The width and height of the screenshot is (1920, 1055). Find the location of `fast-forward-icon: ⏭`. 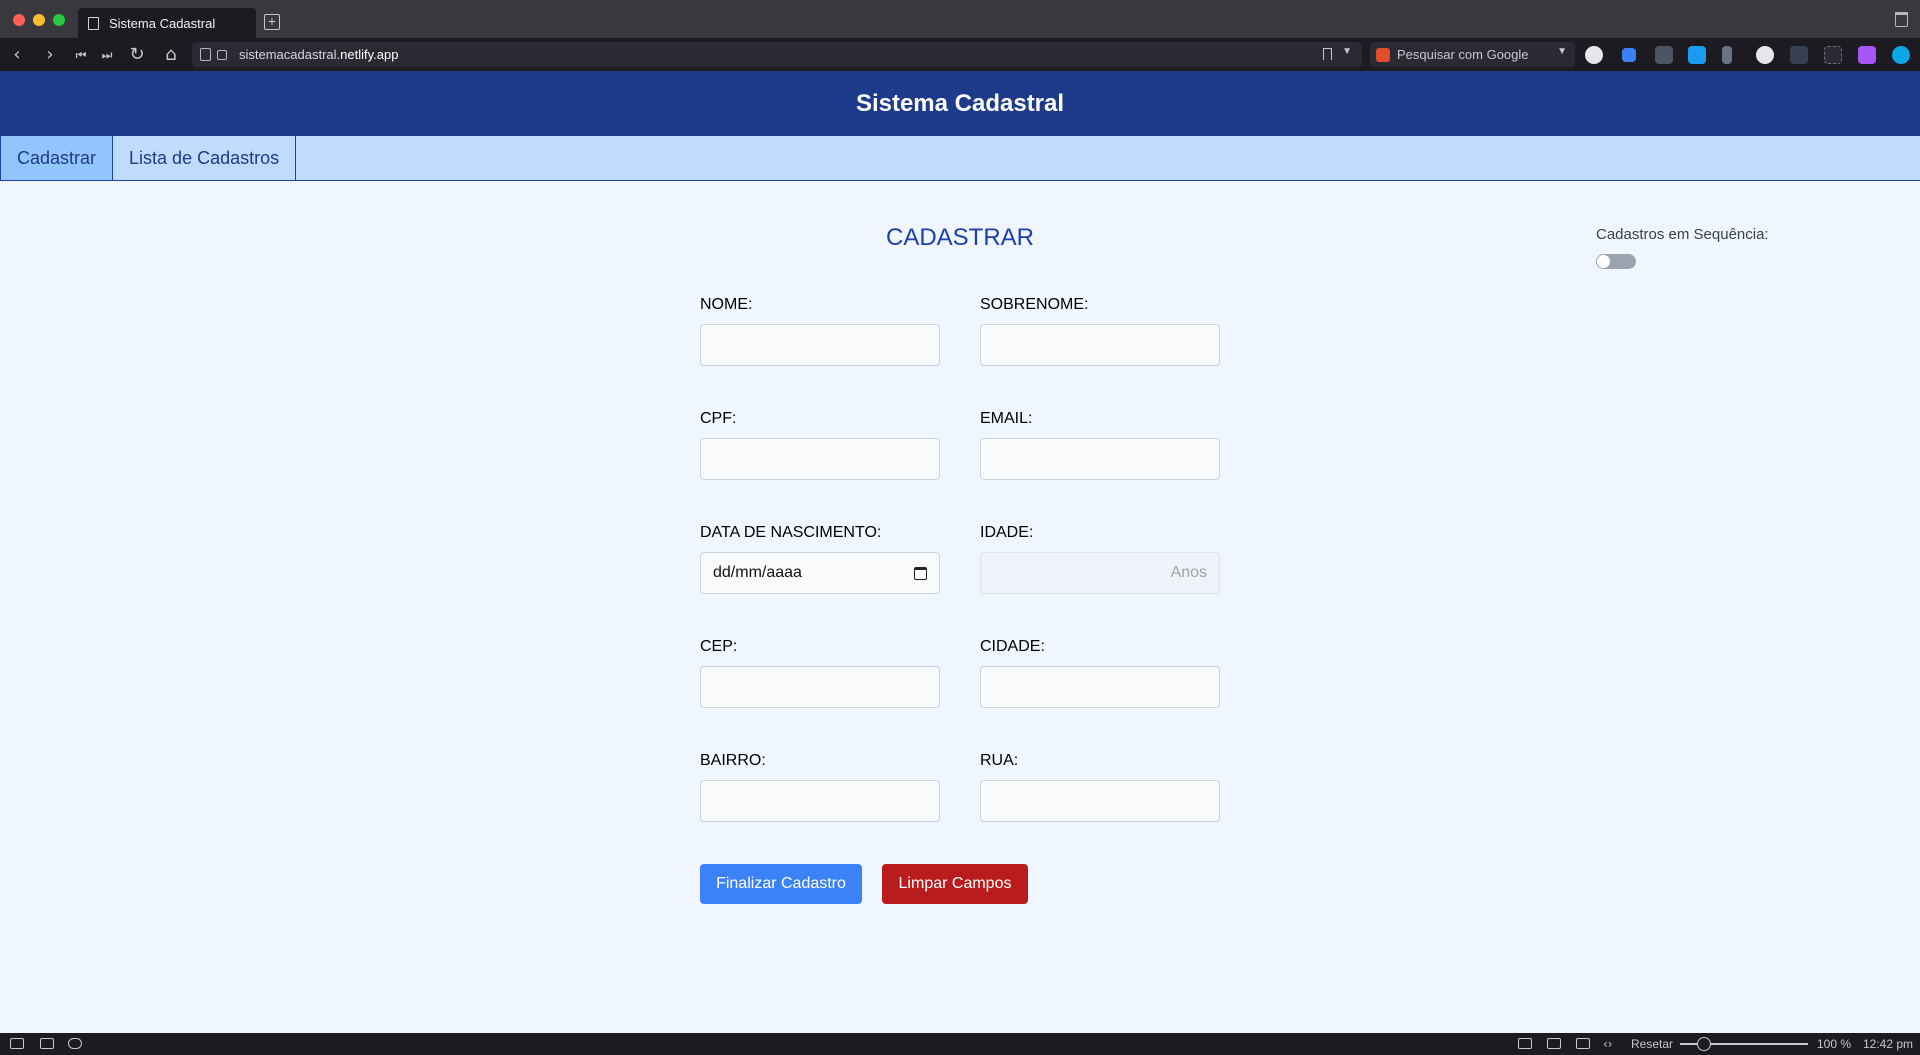

fast-forward-icon: ⏭ is located at coordinates (107, 55).